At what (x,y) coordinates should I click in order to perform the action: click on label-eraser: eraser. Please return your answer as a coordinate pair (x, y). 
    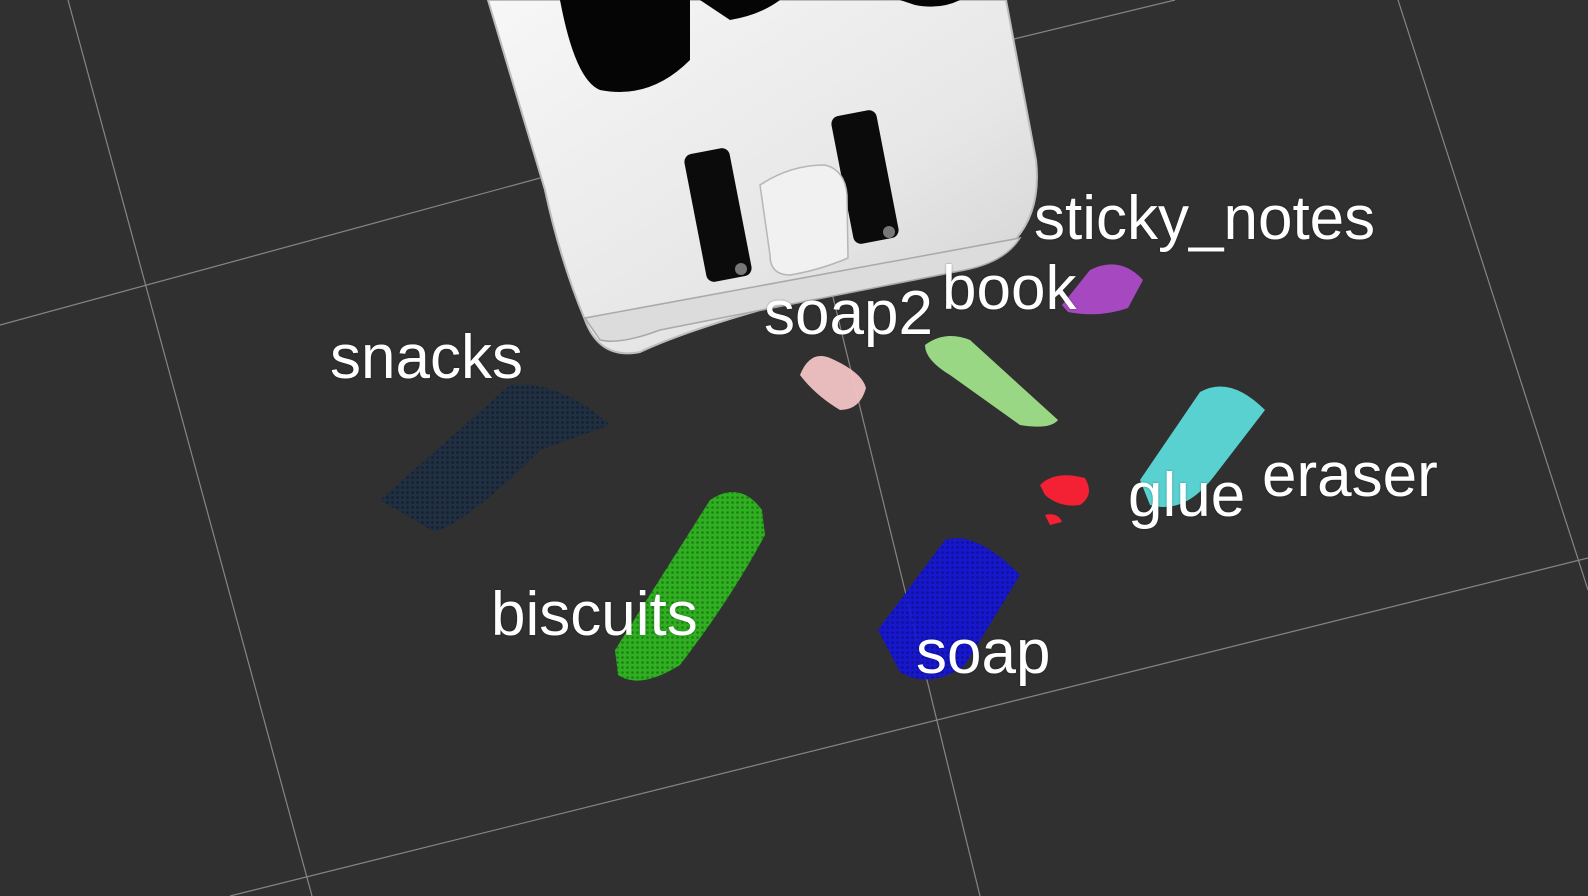
    Looking at the image, I should click on (1350, 475).